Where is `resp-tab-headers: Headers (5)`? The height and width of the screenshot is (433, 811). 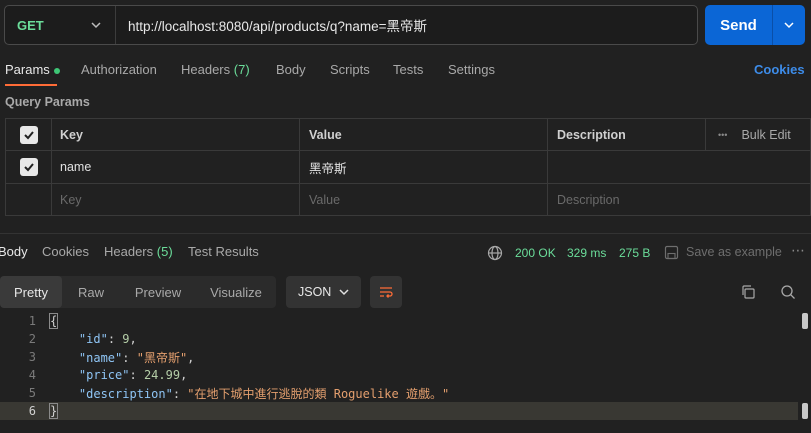 resp-tab-headers: Headers (5) is located at coordinates (138, 251).